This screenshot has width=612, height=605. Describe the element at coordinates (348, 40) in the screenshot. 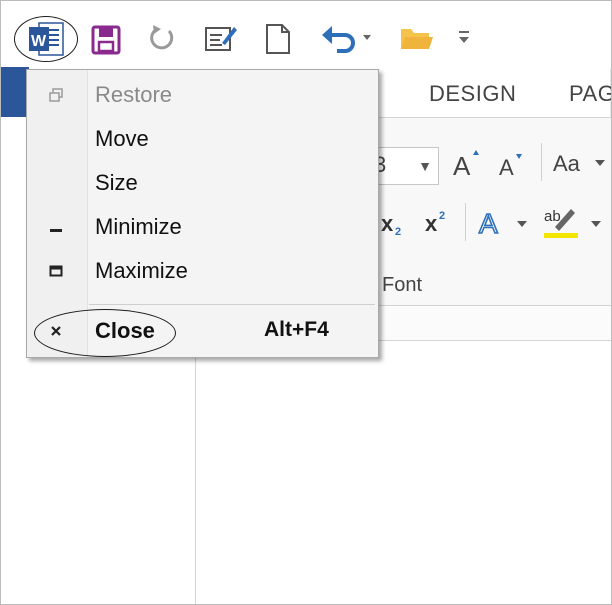

I see `undo-icon` at that location.